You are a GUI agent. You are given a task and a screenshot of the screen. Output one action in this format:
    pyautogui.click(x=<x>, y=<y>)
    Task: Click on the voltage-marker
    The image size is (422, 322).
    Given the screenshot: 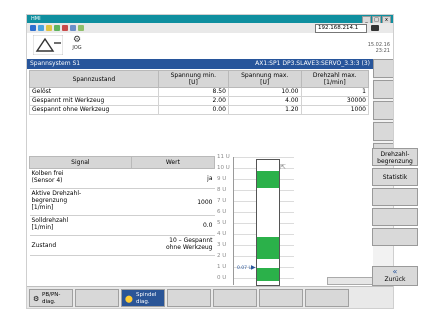 What is the action you would take?
    pyautogui.click(x=268, y=269)
    